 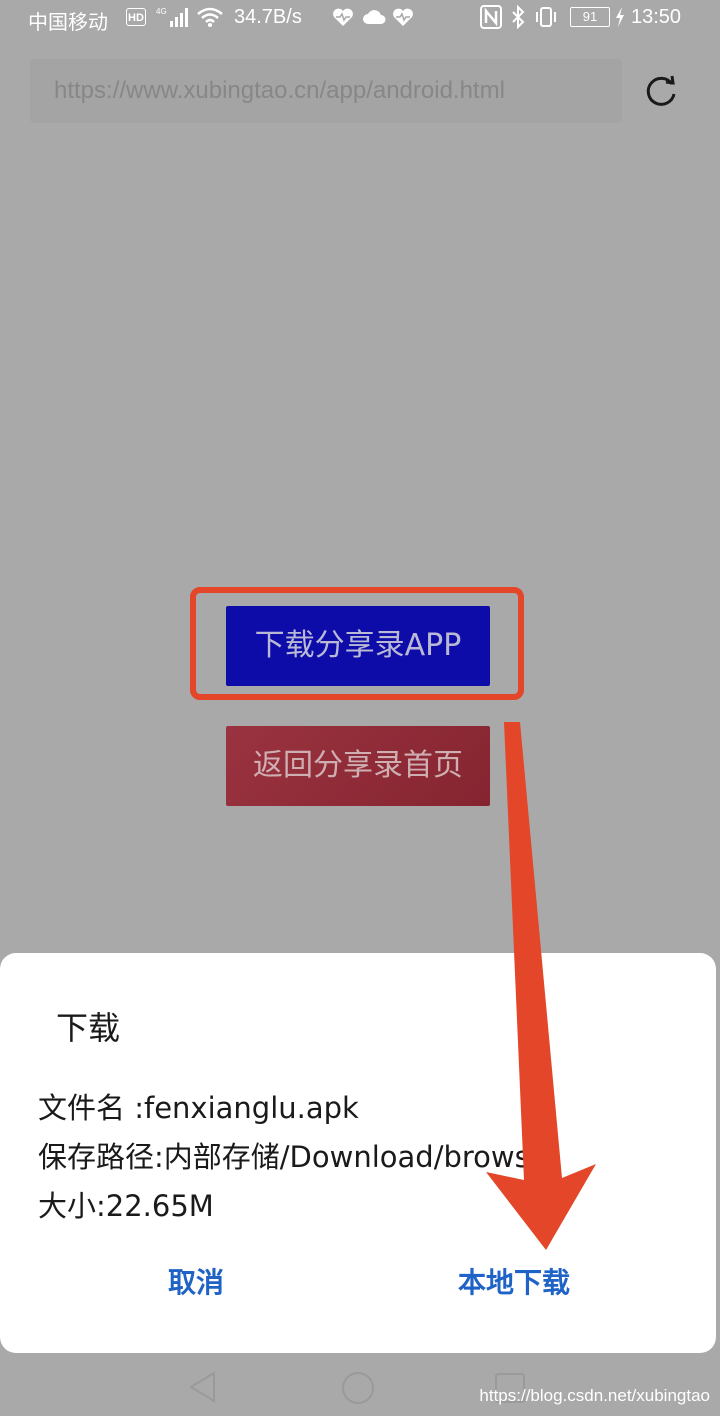 I want to click on bluetooth-icon, so click(x=518, y=17).